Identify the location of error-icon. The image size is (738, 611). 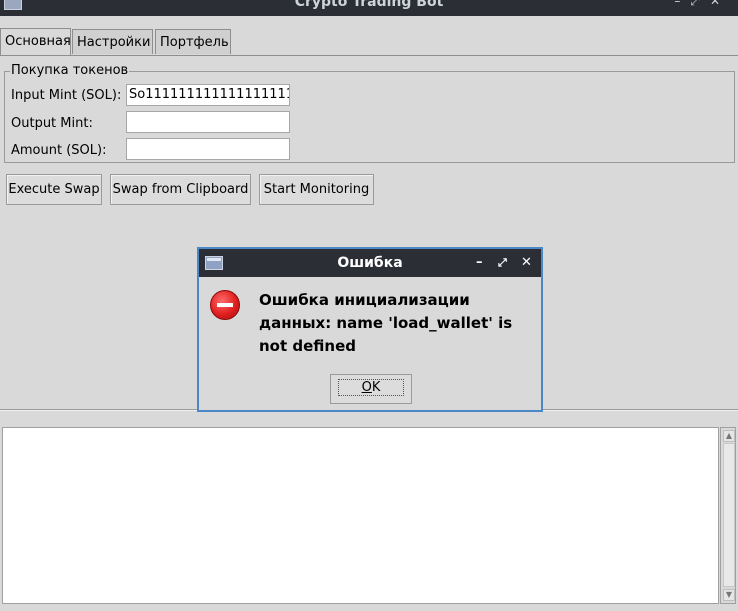
(225, 305).